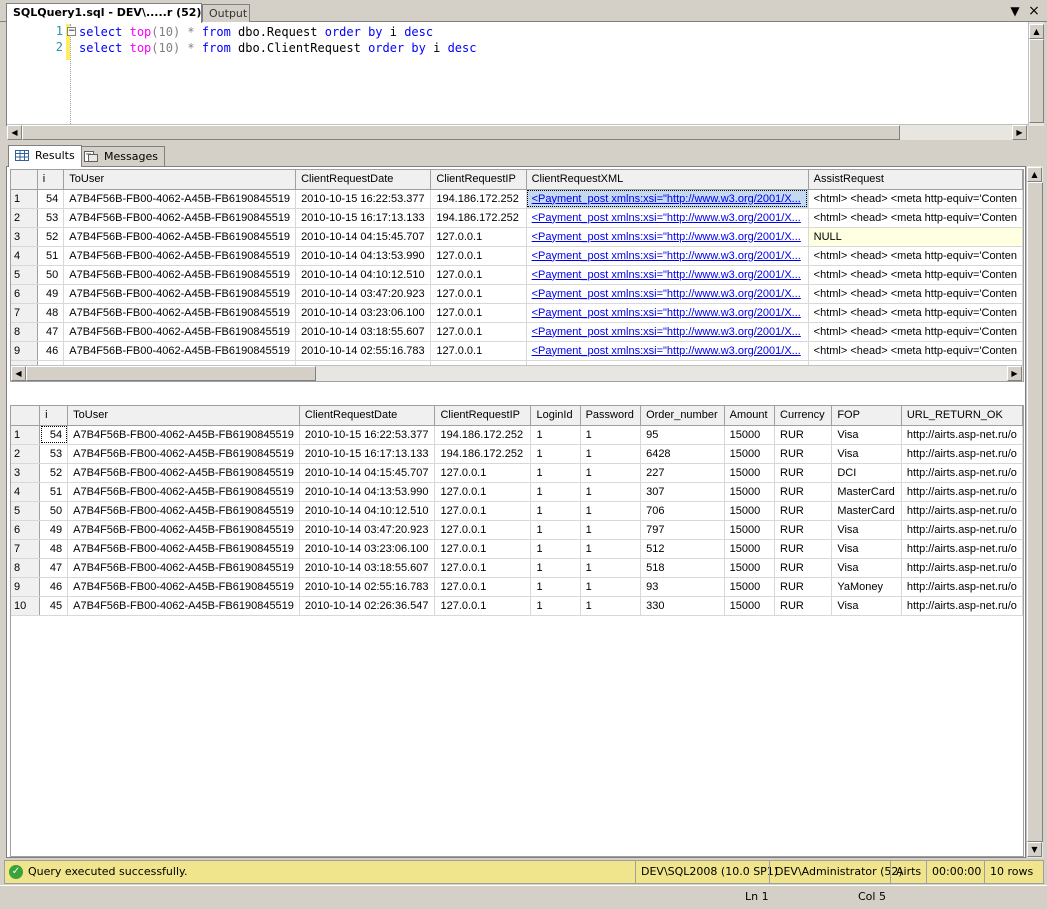 This screenshot has height=909, width=1047. What do you see at coordinates (26, 606) in the screenshot?
I see `row-number: 10` at bounding box center [26, 606].